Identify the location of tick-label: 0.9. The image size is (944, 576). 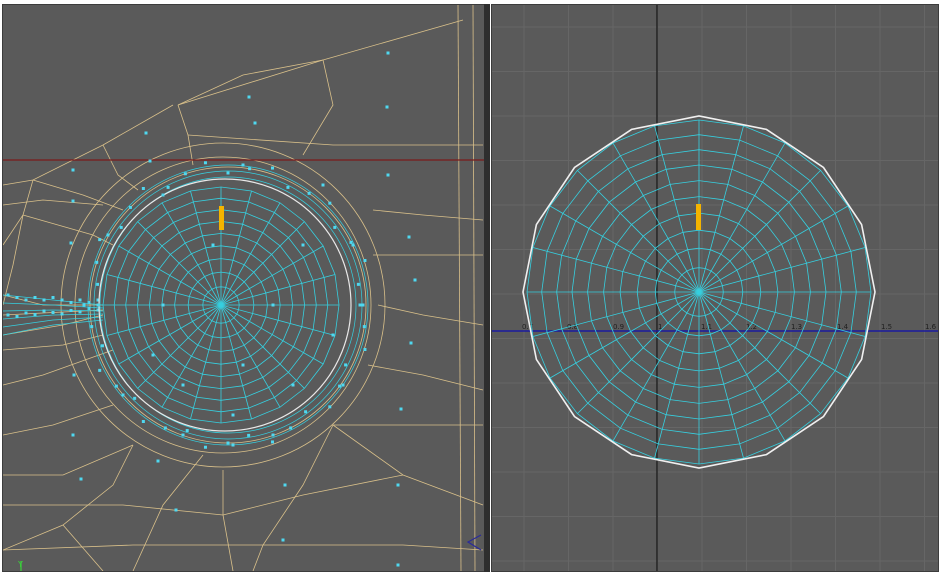
(618, 327).